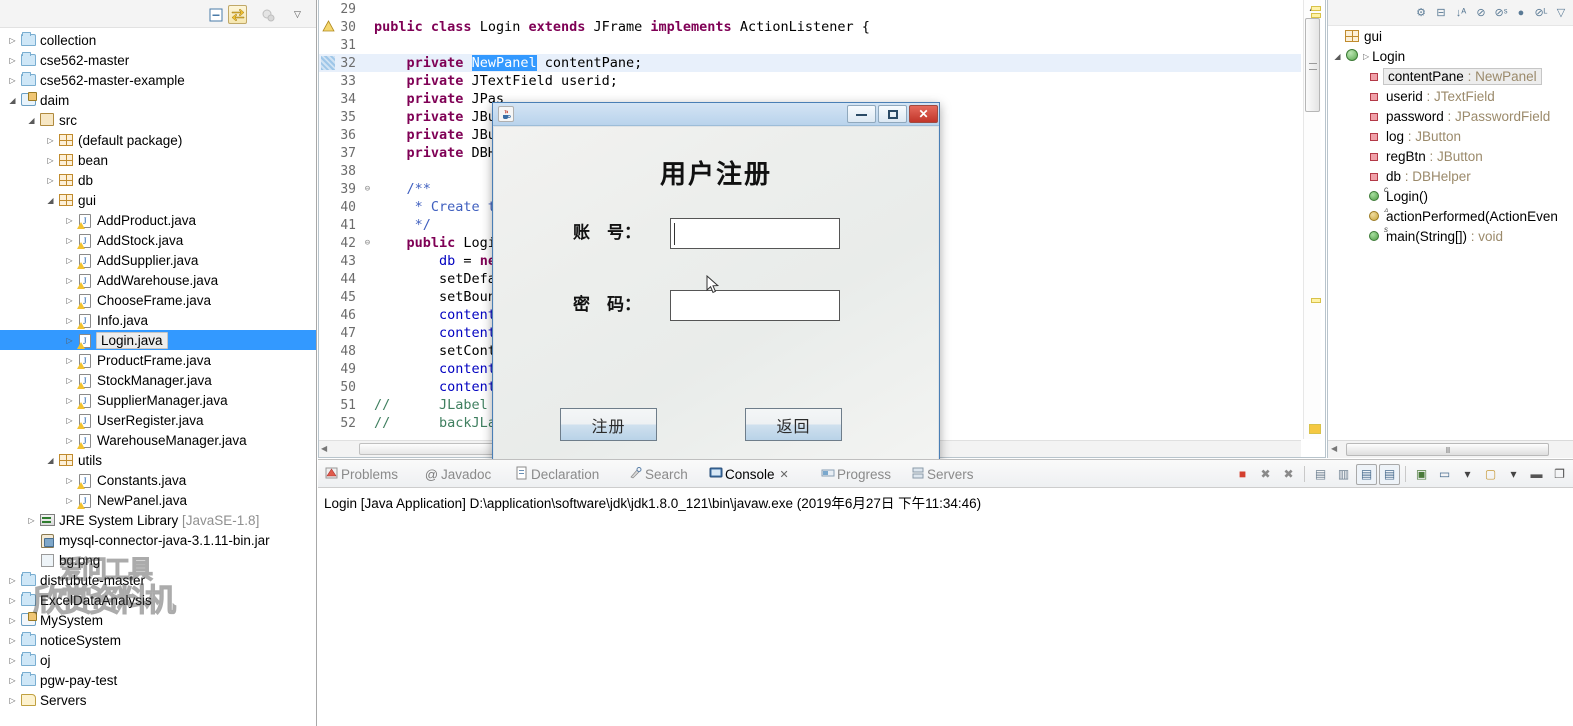 The image size is (1573, 726). I want to click on tree-item-bean: ▷ bean, so click(158, 160).